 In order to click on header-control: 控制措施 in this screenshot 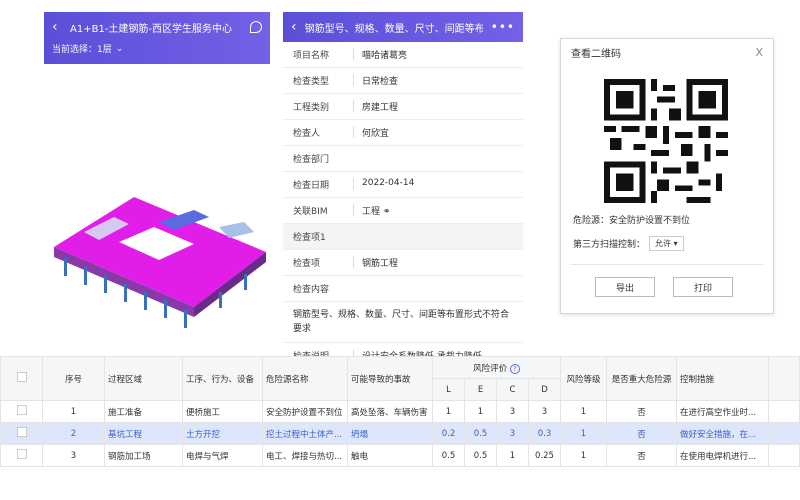, I will do `click(722, 378)`.